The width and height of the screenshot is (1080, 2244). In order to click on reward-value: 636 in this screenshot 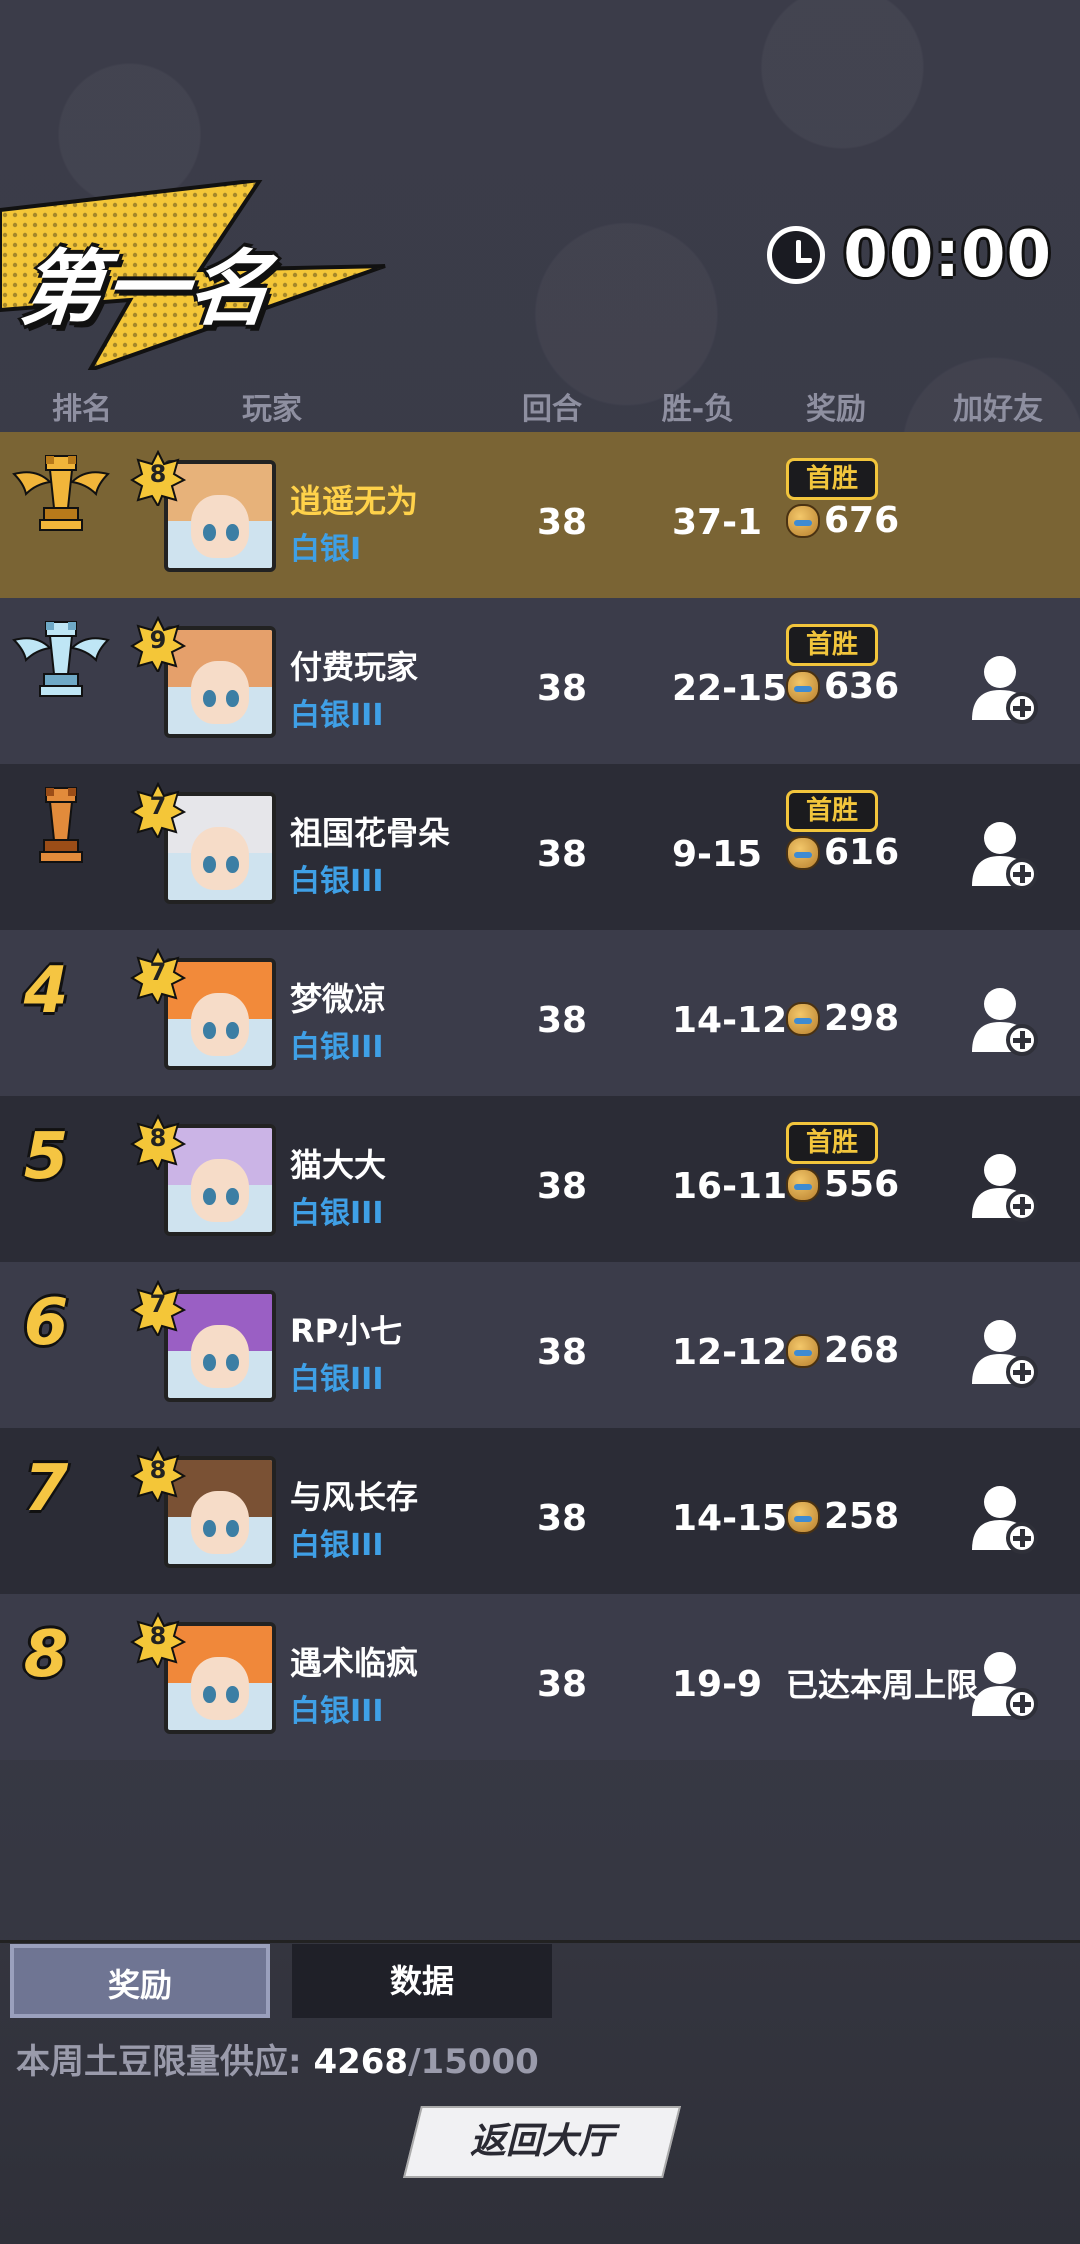, I will do `click(862, 686)`.